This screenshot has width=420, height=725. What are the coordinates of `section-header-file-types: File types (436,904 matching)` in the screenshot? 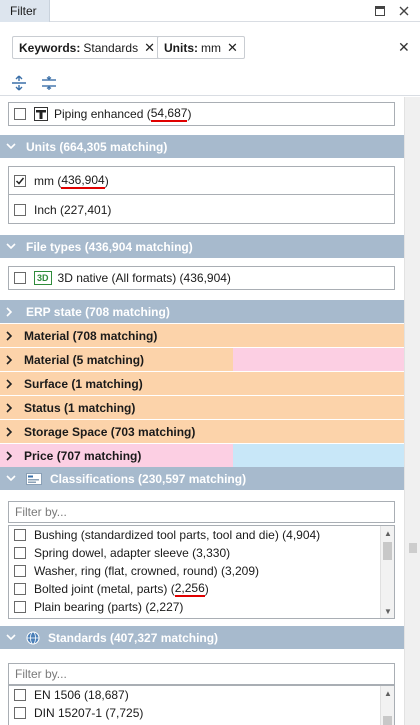 It's located at (202, 246).